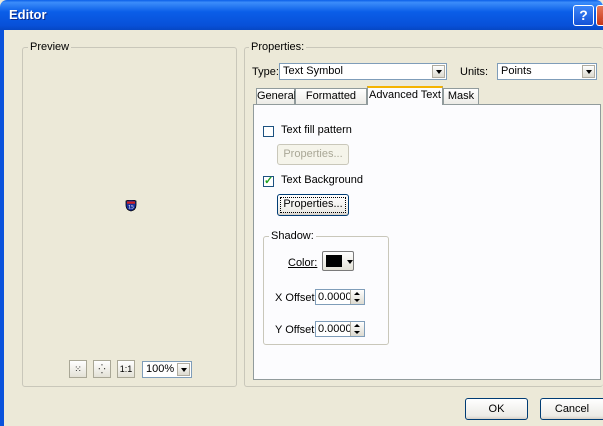 Image resolution: width=603 pixels, height=426 pixels. Describe the element at coordinates (313, 71) in the screenshot. I see `type-value: Text Symbol` at that location.